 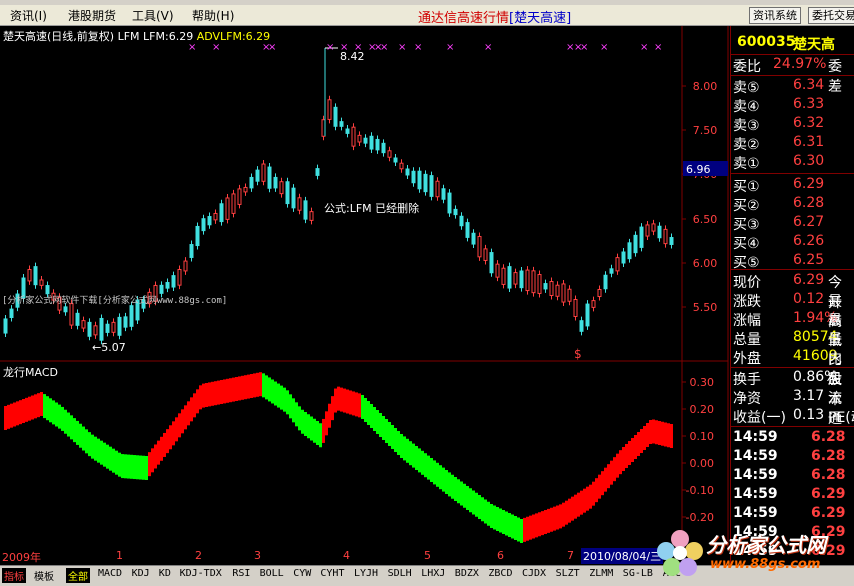 What do you see at coordinates (78, 575) in the screenshot?
I see `tab-全部: 全部` at bounding box center [78, 575].